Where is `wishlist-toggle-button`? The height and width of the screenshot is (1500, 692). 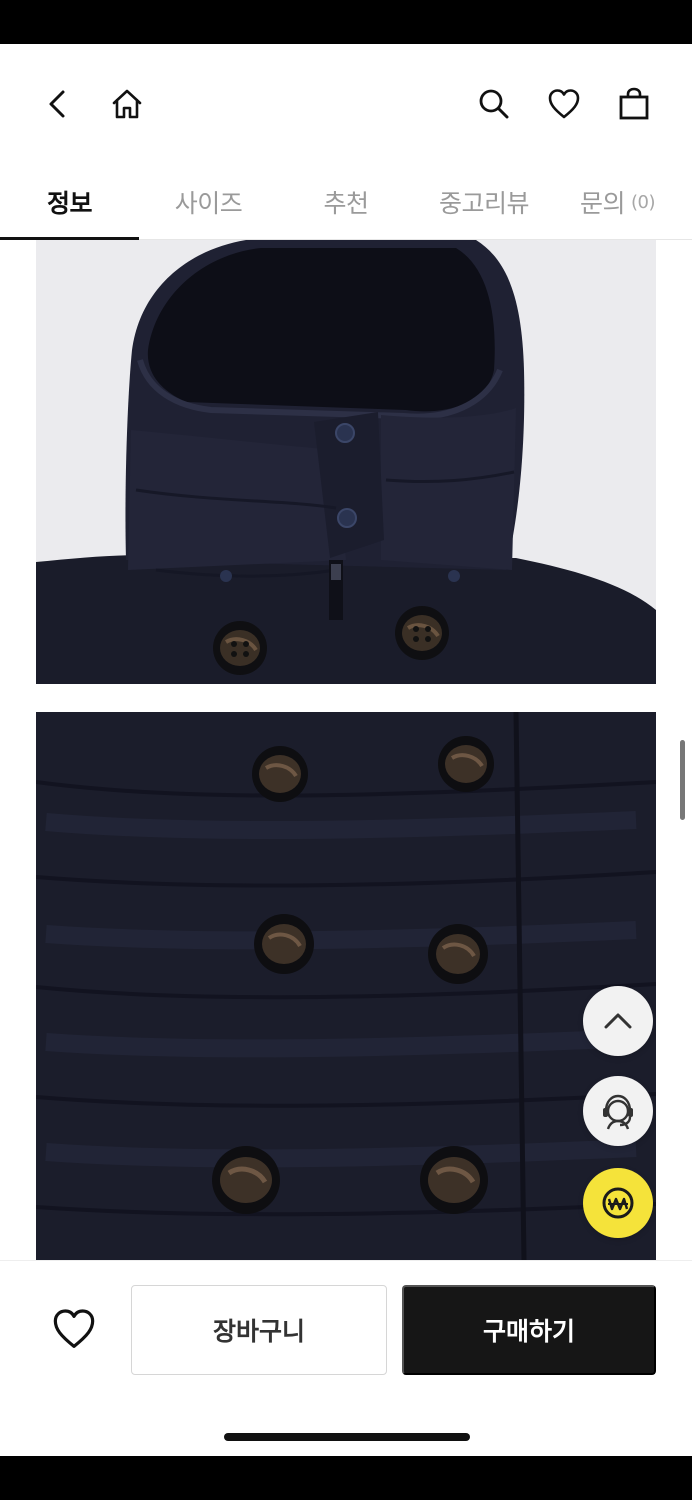
wishlist-toggle-button is located at coordinates (74, 1329).